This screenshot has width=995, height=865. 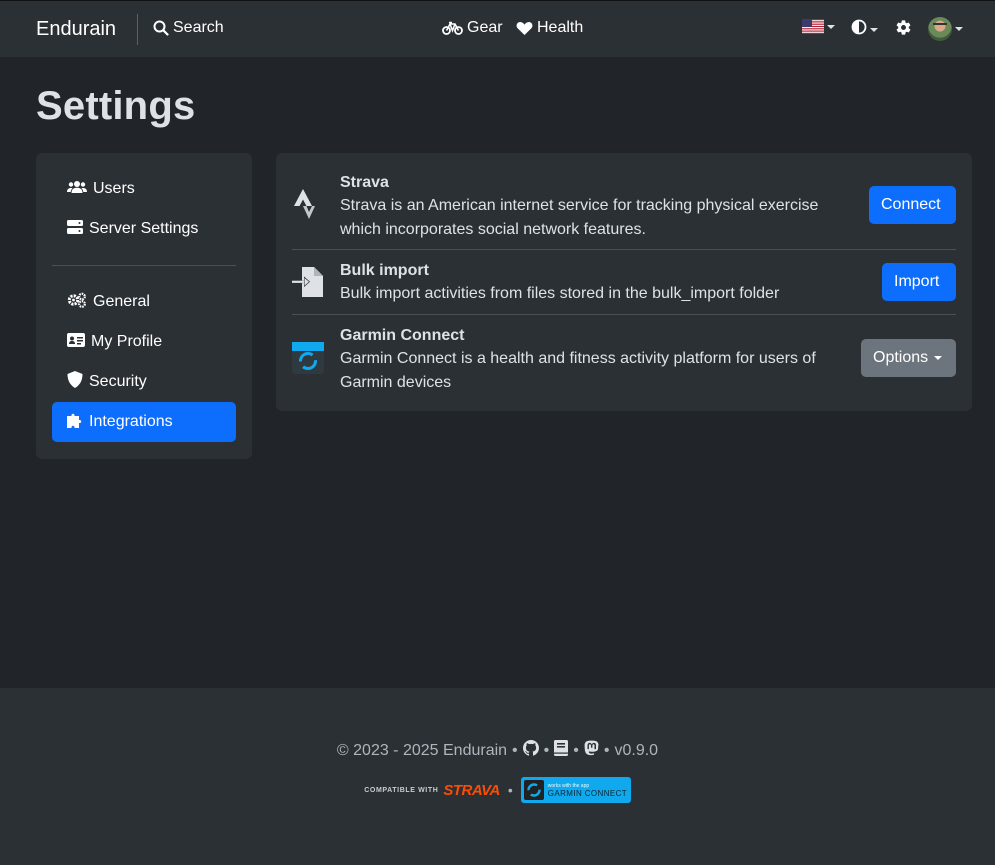 What do you see at coordinates (364, 182) in the screenshot?
I see `integration-title: Strava` at bounding box center [364, 182].